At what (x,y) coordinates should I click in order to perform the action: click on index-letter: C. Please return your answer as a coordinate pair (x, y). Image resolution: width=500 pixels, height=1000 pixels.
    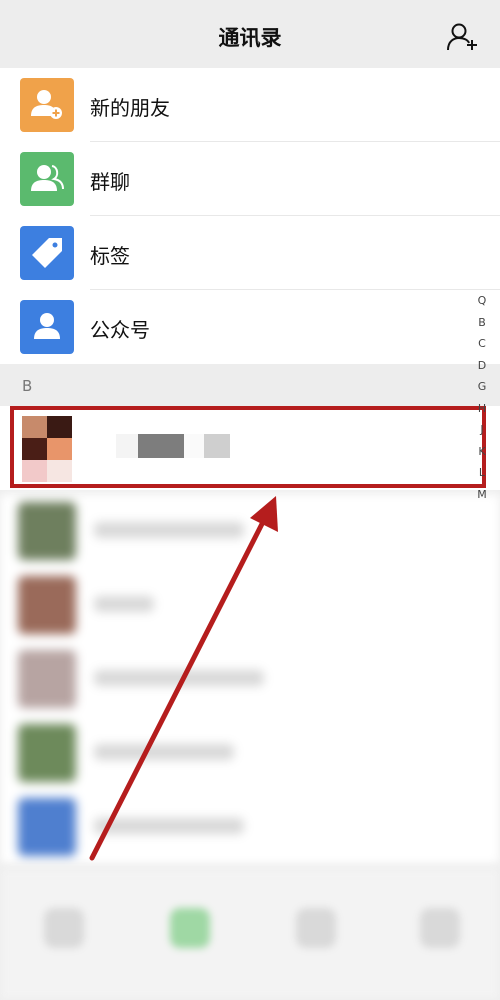
    Looking at the image, I should click on (482, 344).